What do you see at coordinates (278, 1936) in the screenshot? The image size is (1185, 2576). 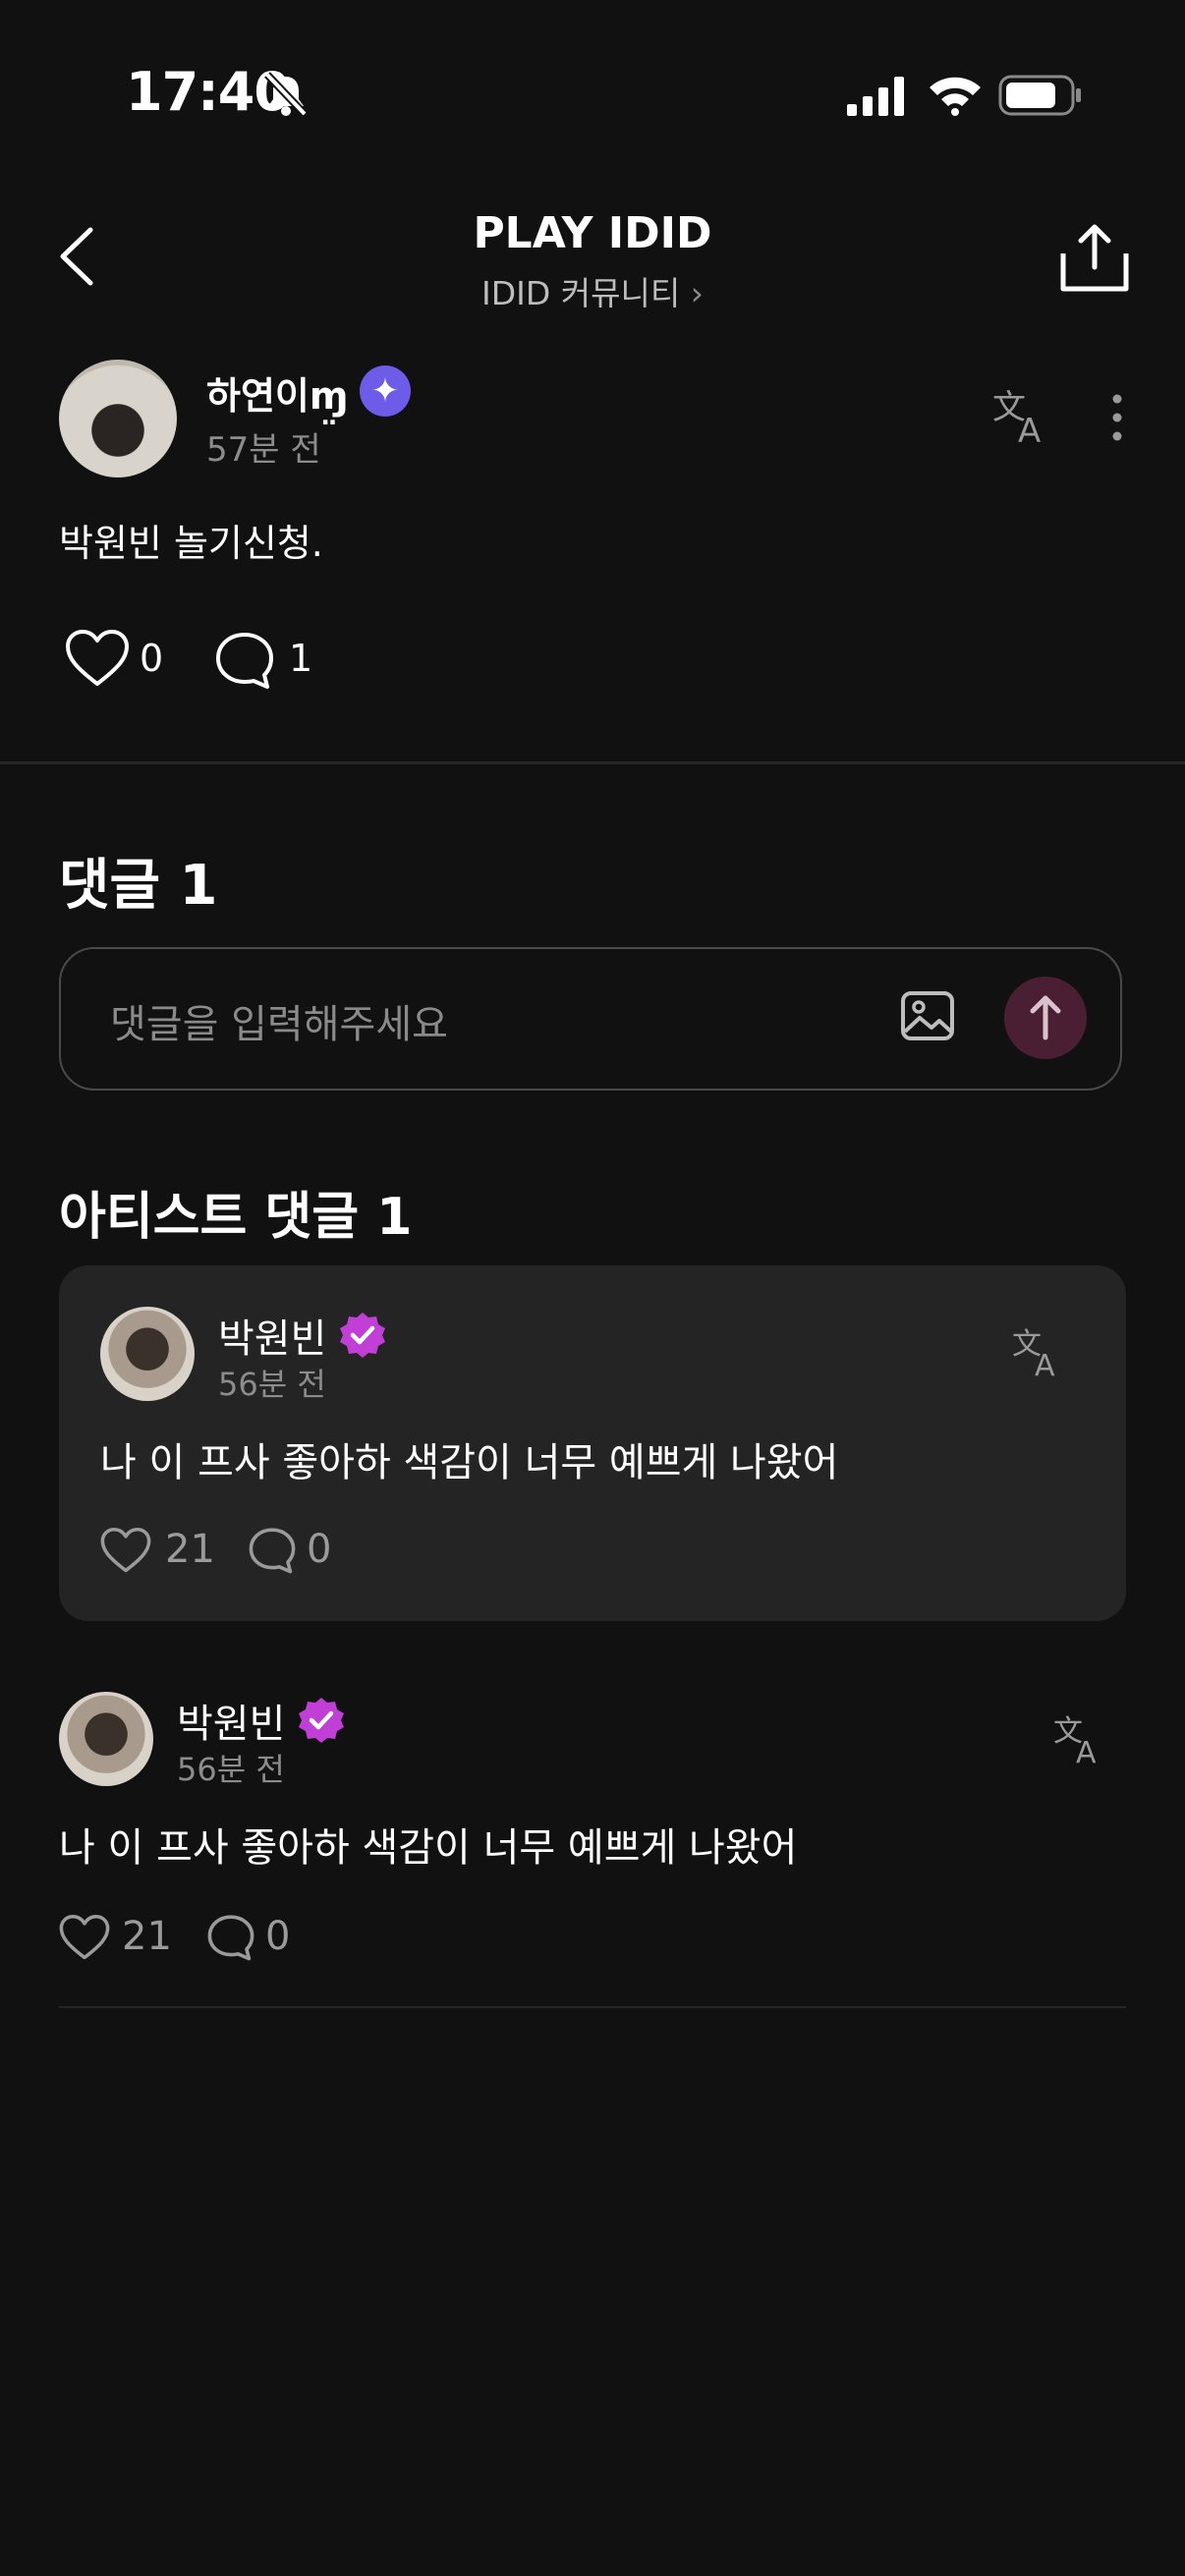 I see `comment-reply-count: 0` at bounding box center [278, 1936].